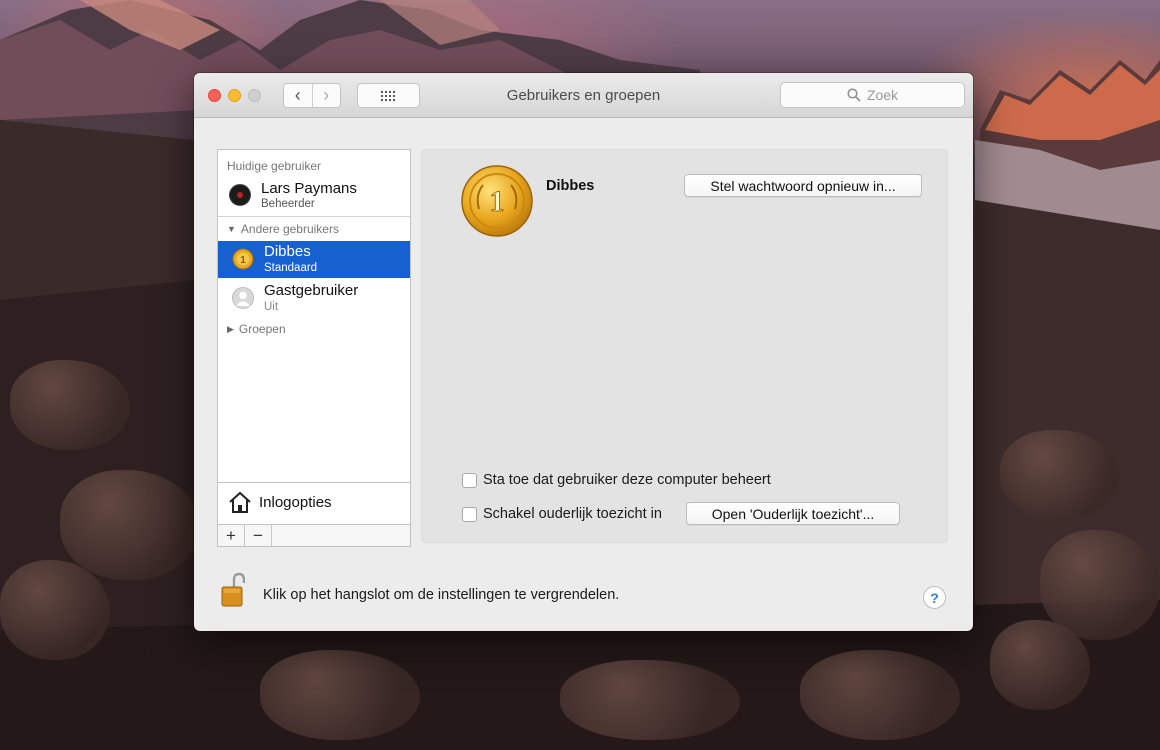 The height and width of the screenshot is (750, 1160). What do you see at coordinates (309, 188) in the screenshot?
I see `current-user-name: Lars Paymans` at bounding box center [309, 188].